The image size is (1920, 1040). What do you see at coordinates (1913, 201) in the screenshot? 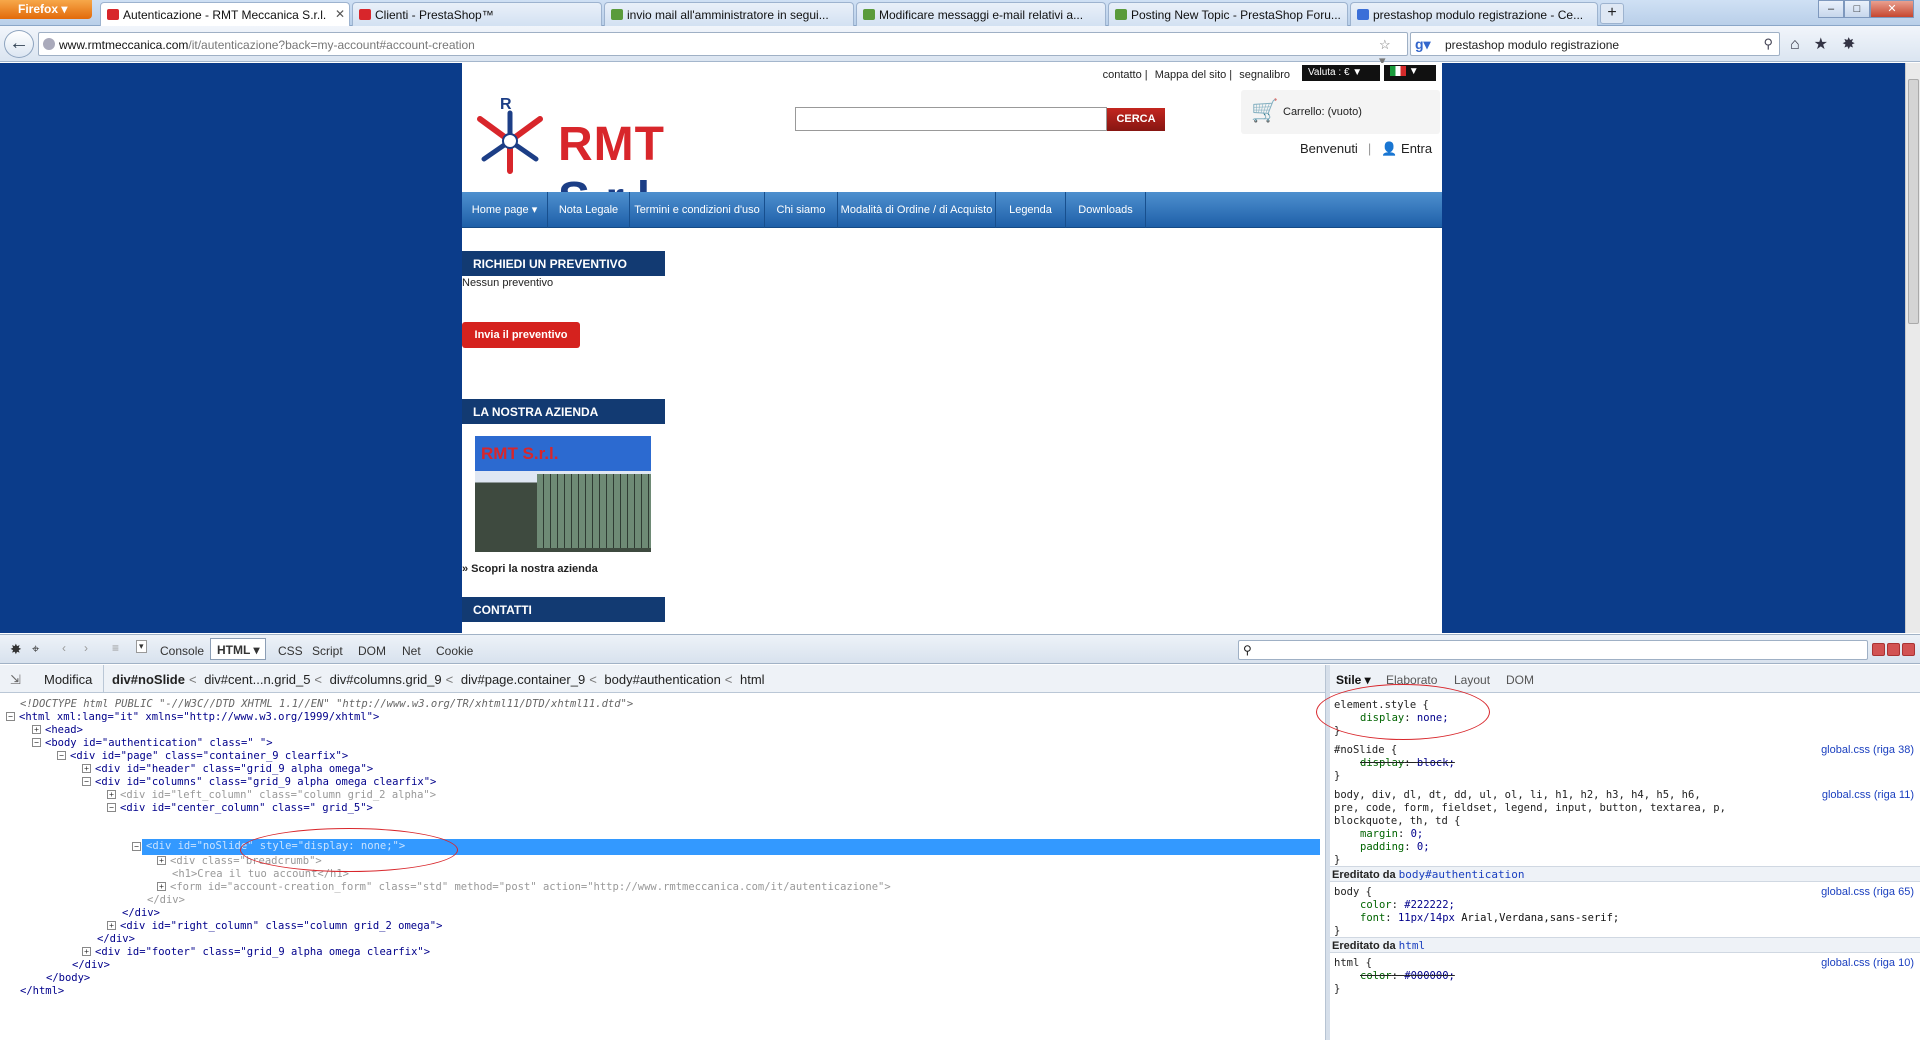
I see `scrollbar-thumb` at bounding box center [1913, 201].